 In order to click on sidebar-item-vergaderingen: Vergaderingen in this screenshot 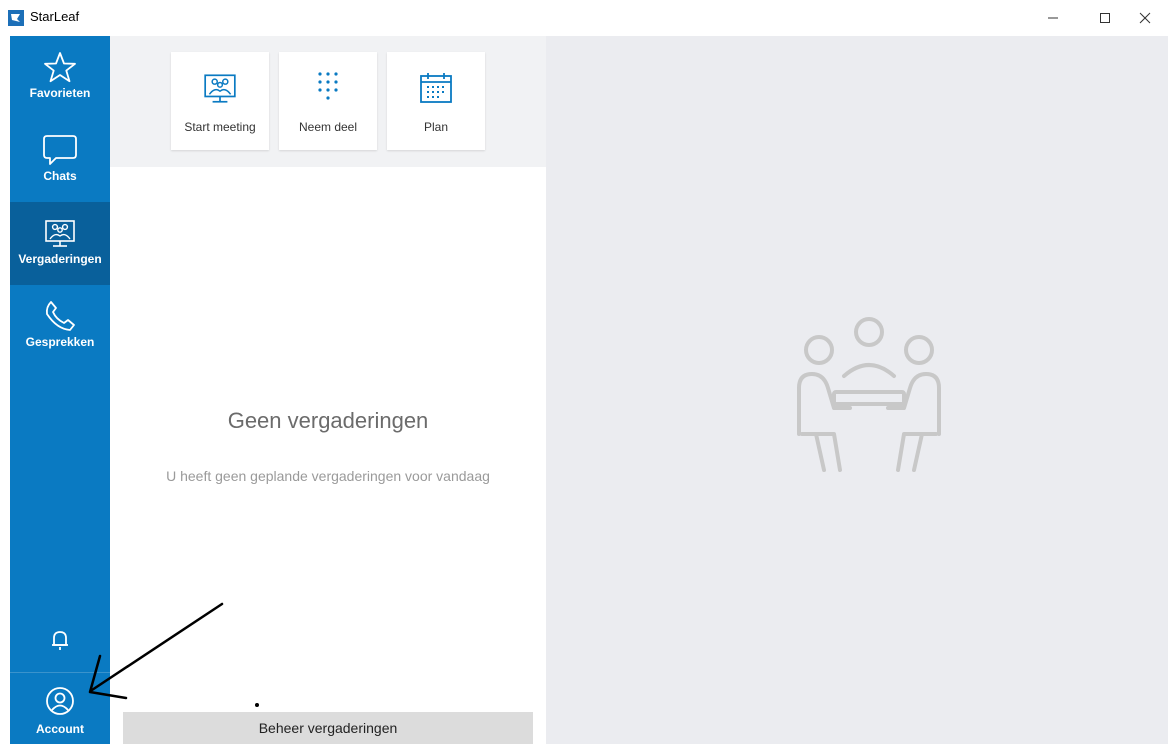, I will do `click(60, 243)`.